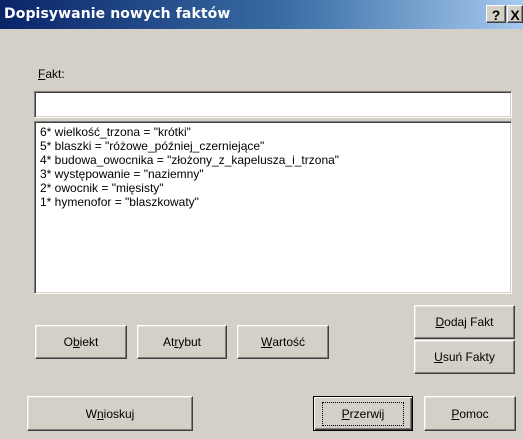  I want to click on wartosc-button: Wartość, so click(283, 342).